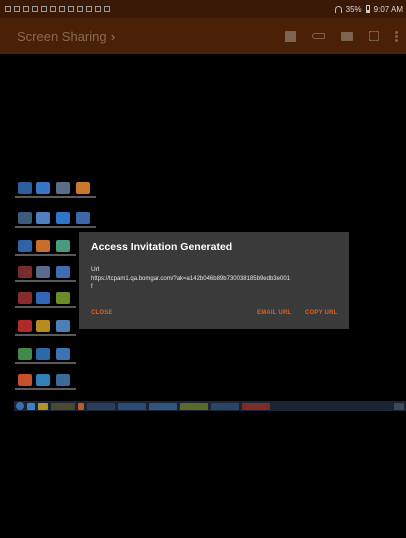 This screenshot has height=538, width=406. I want to click on battery-icon, so click(367, 9).